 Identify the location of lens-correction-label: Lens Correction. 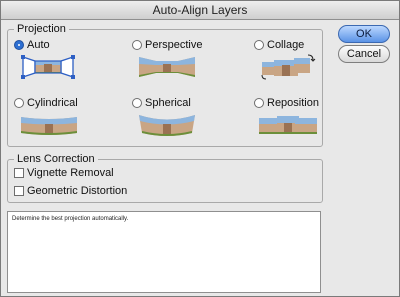
(56, 159).